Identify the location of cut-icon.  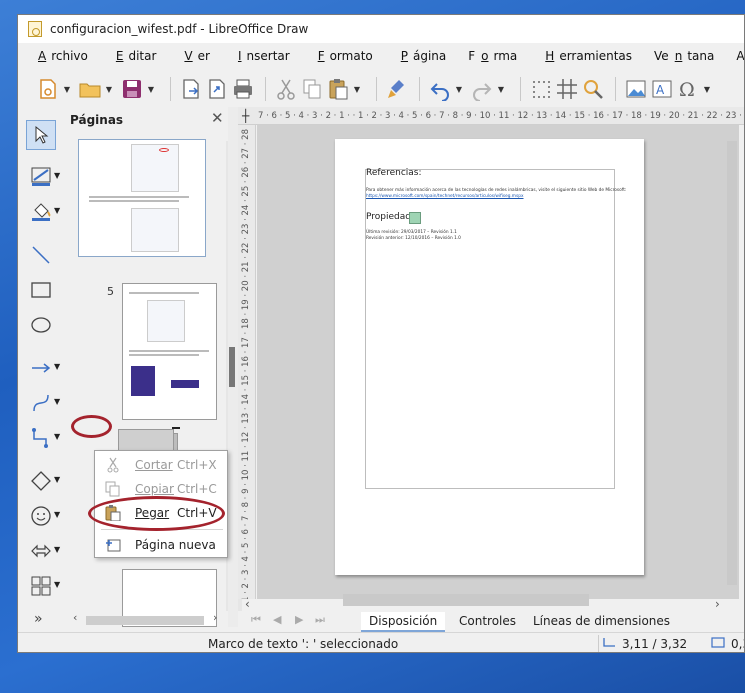
(286, 89).